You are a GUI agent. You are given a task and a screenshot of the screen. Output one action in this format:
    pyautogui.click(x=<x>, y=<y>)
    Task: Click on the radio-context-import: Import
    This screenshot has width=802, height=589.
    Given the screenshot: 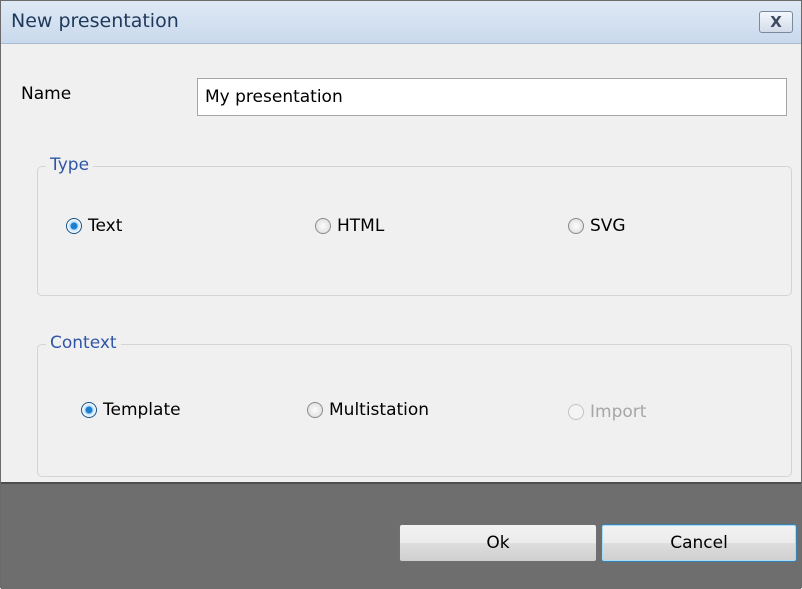 What is the action you would take?
    pyautogui.click(x=607, y=412)
    